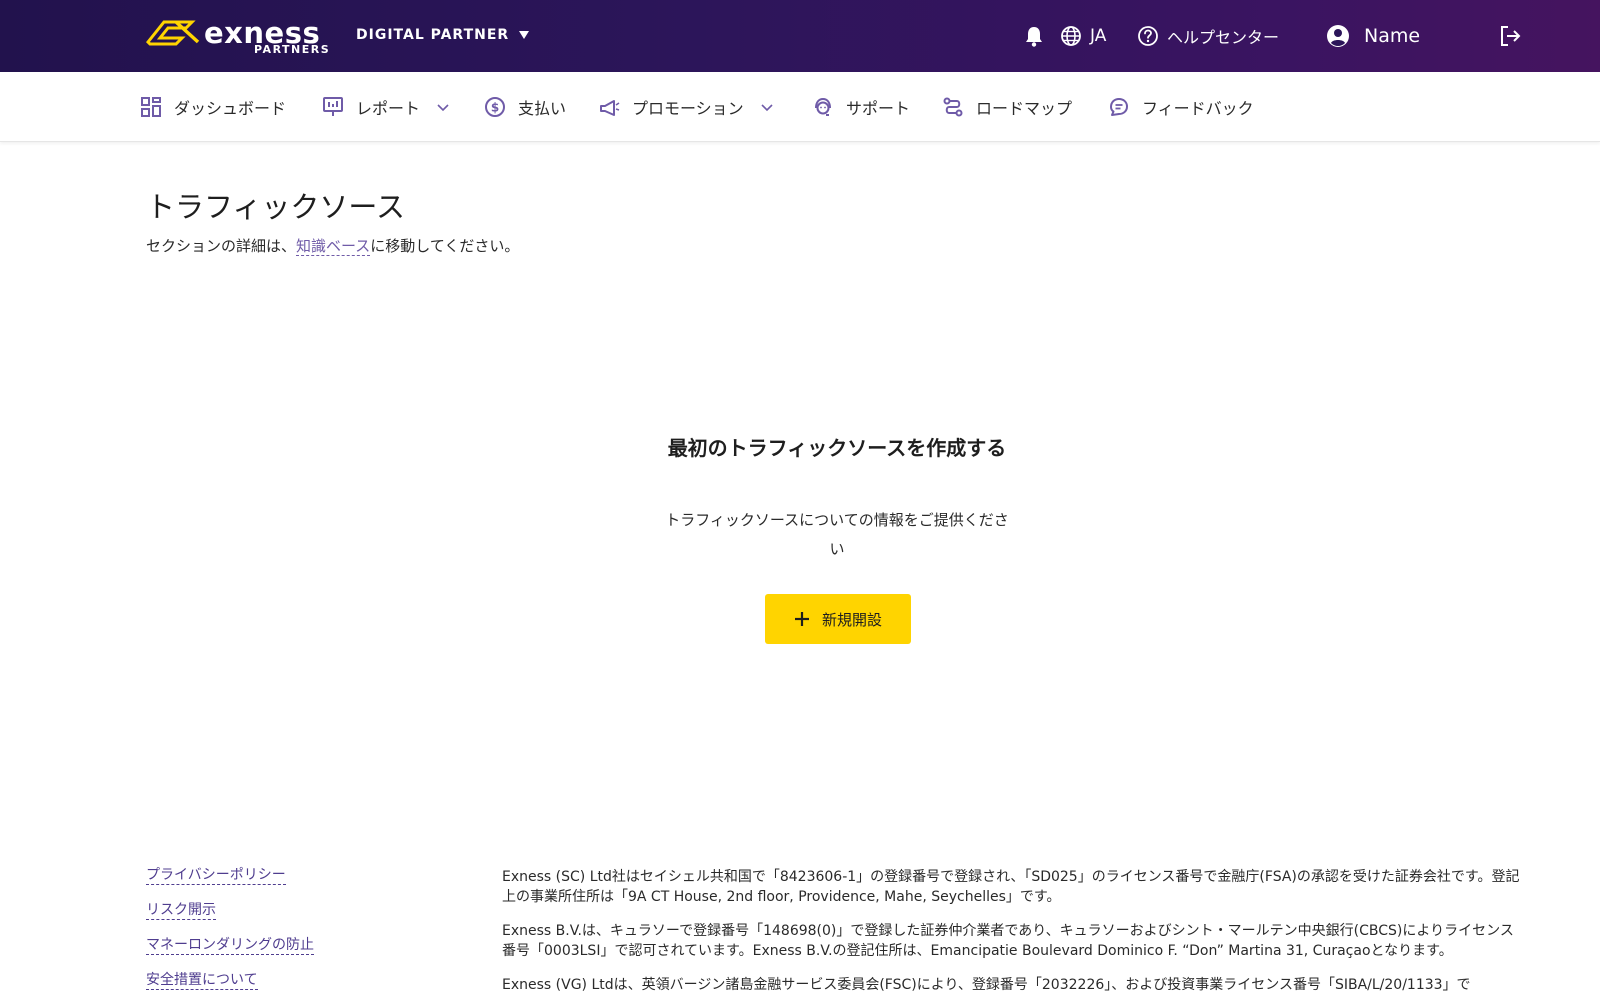 The width and height of the screenshot is (1600, 1000). I want to click on nav-label: サポート, so click(878, 108).